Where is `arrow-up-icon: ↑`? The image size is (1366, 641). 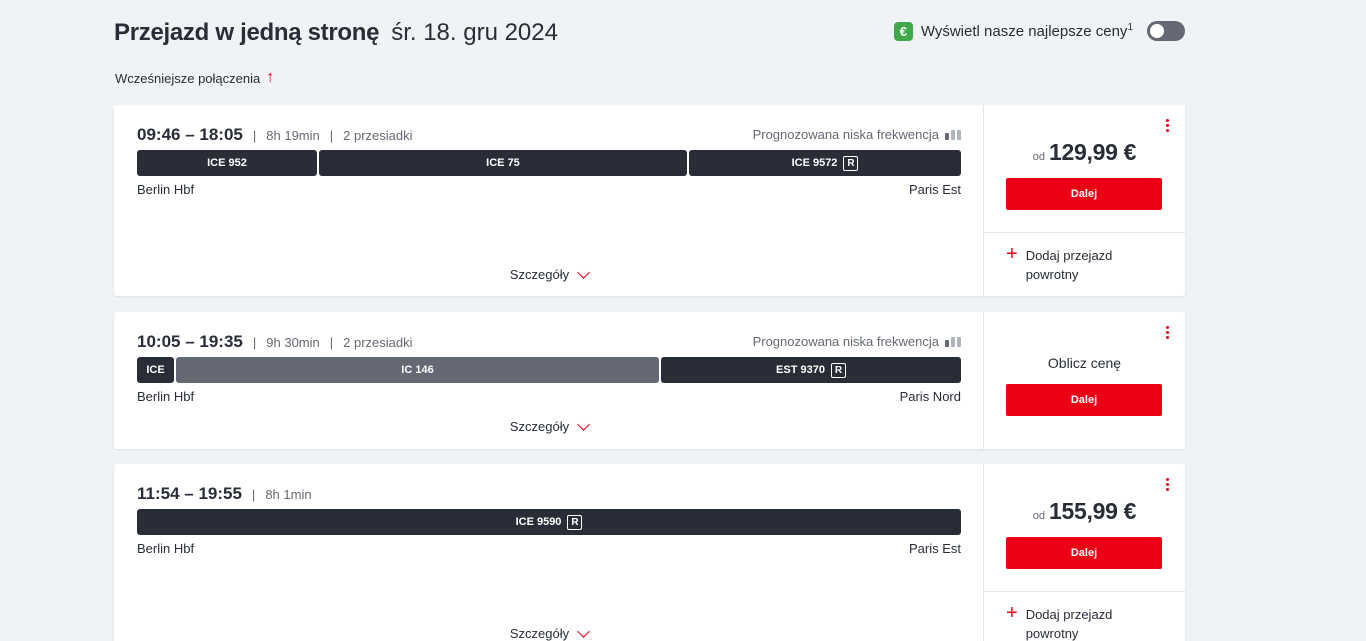 arrow-up-icon: ↑ is located at coordinates (270, 77).